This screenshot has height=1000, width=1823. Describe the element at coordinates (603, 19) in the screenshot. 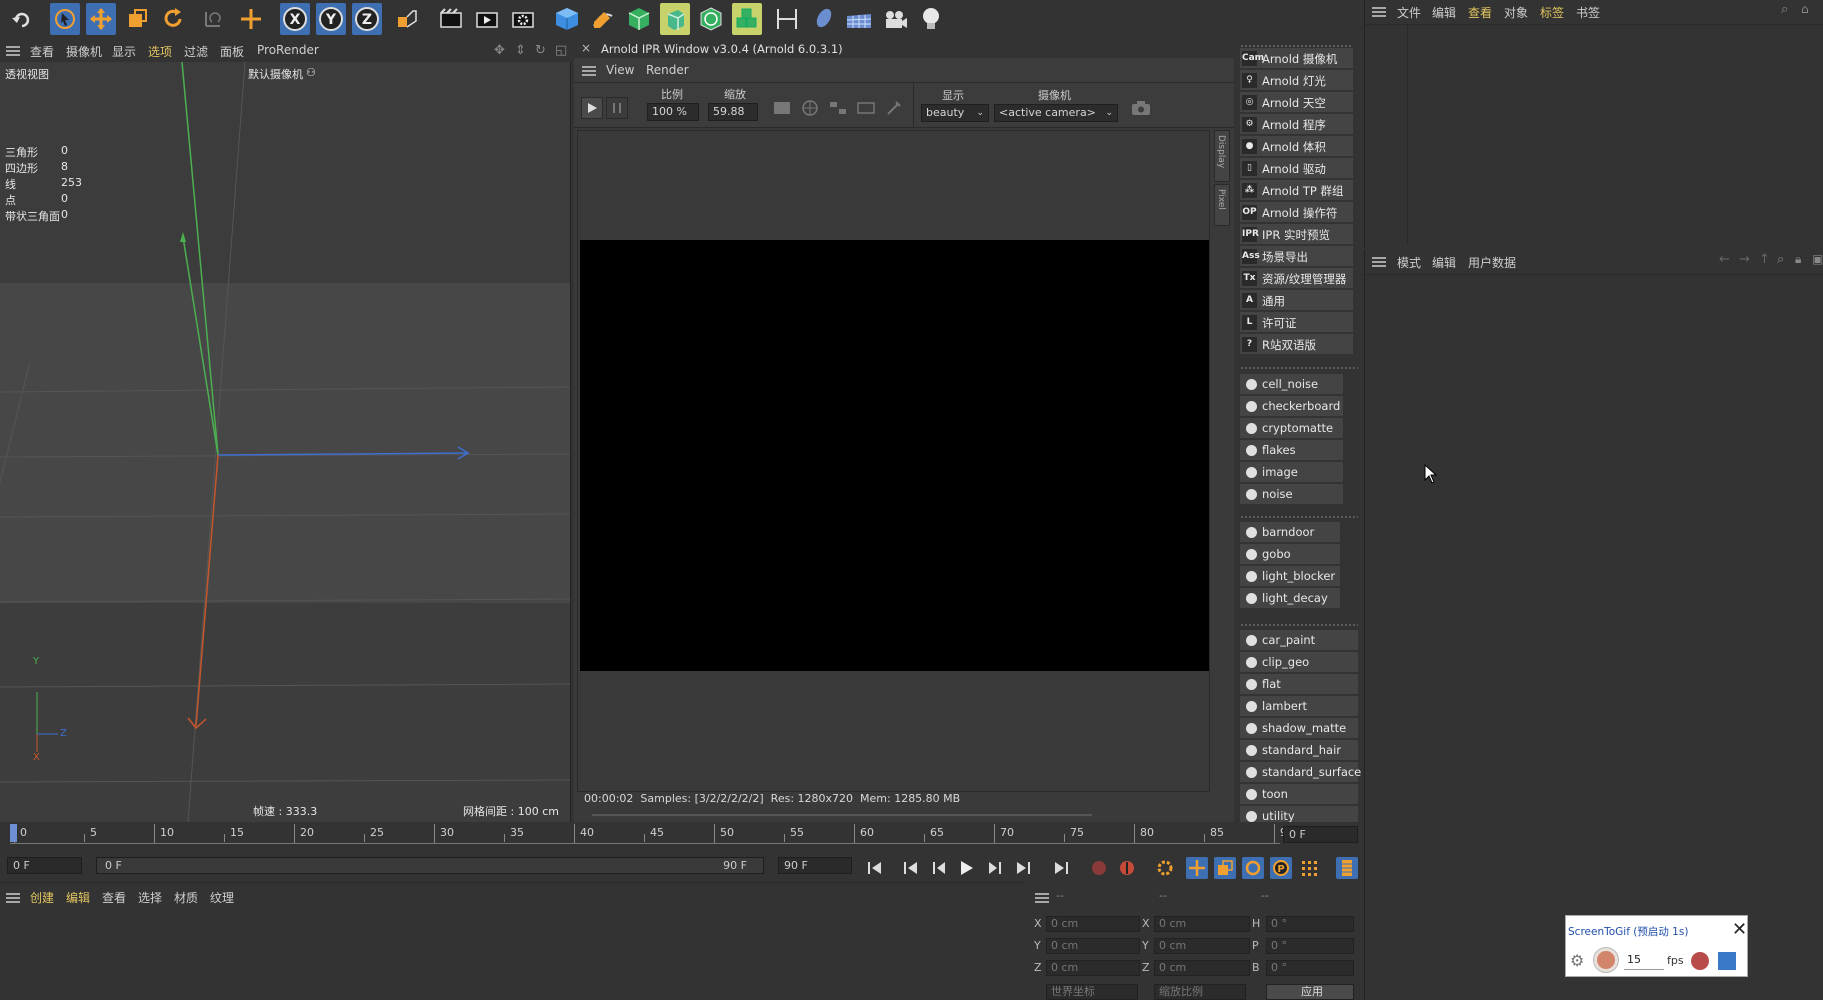

I see `pen-icon` at that location.